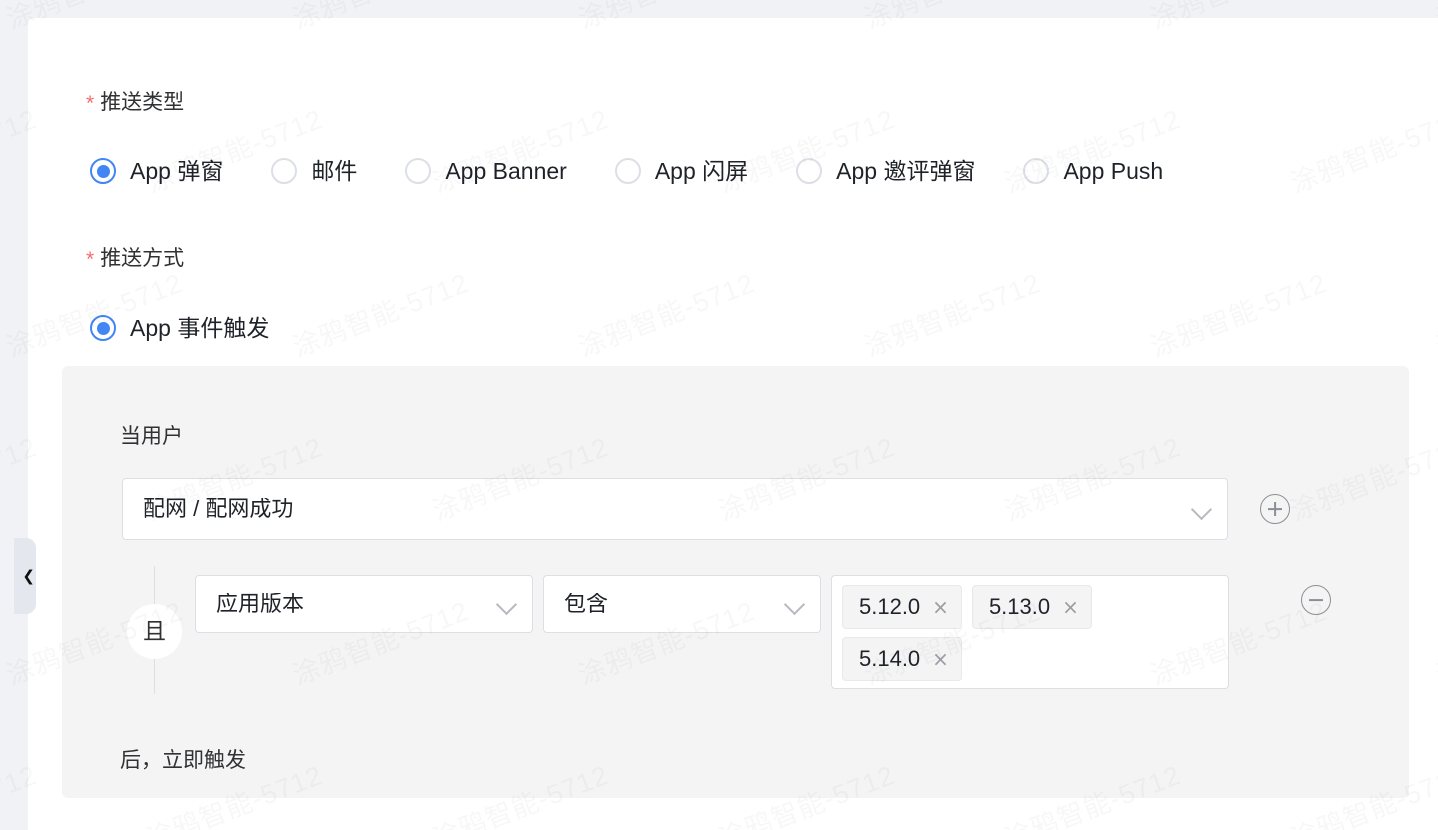 The image size is (1438, 830). I want to click on push-method-label: * 推送方式, so click(135, 259).